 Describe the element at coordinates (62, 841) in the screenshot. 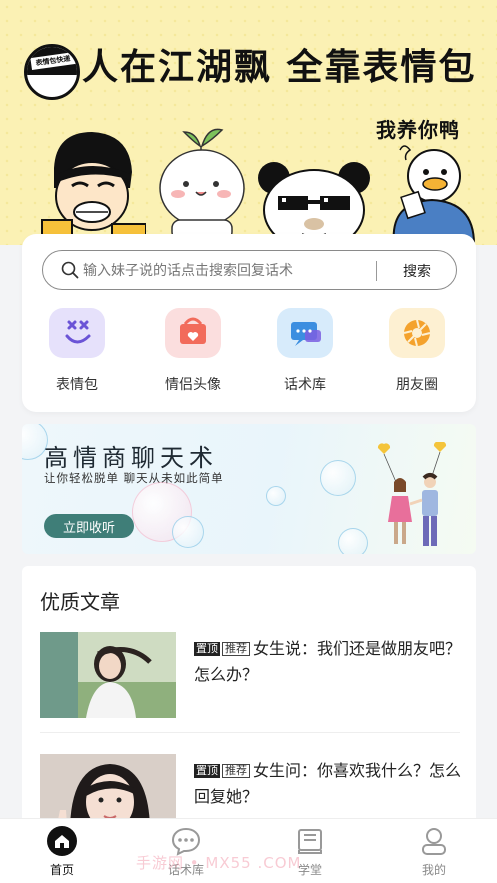

I see `home-icon` at that location.